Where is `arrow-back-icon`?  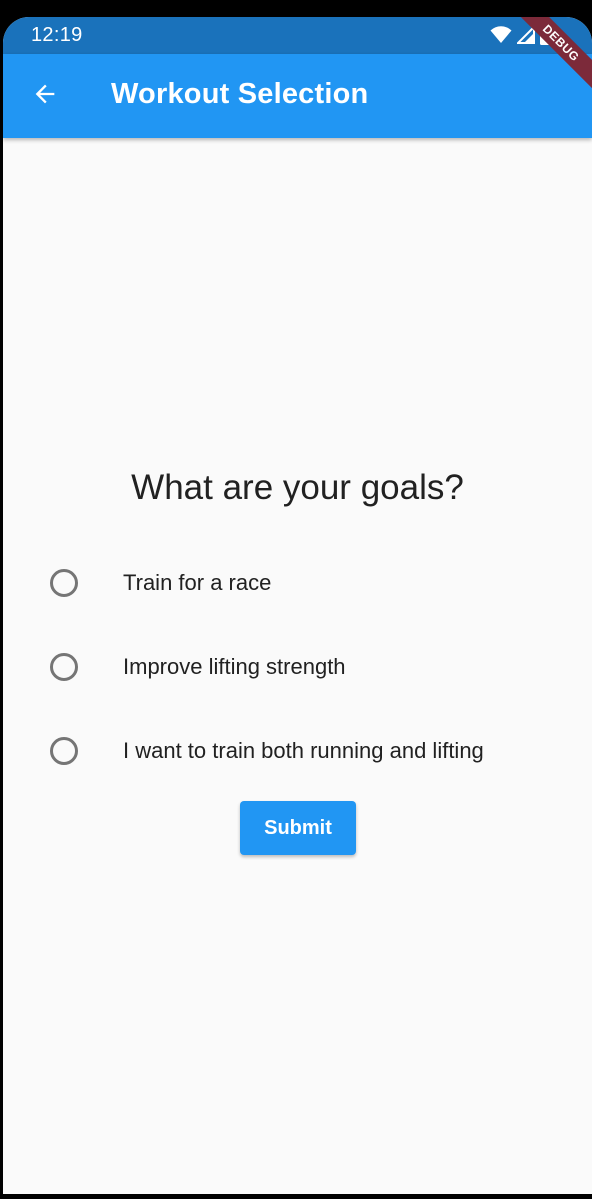 arrow-back-icon is located at coordinates (45, 96).